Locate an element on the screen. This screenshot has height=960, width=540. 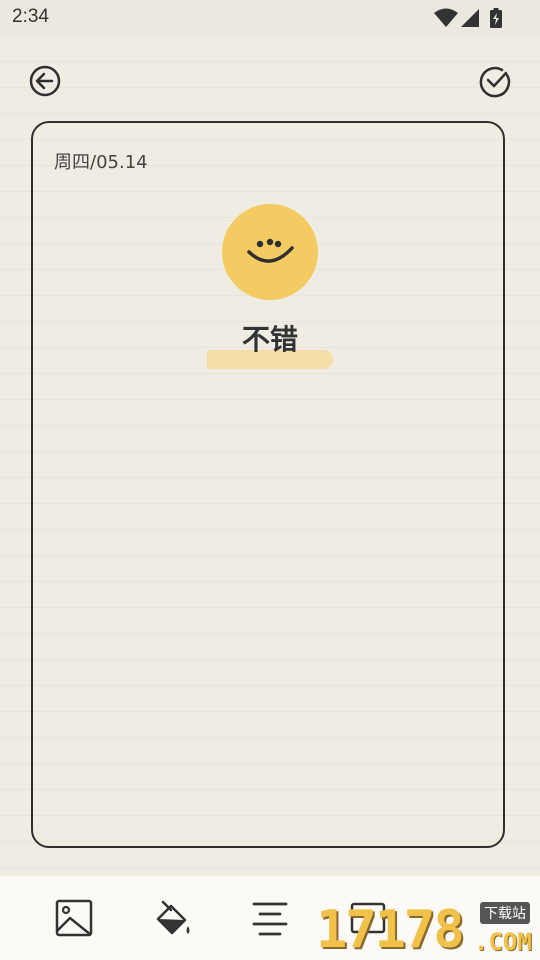
watermark-number: 17178 is located at coordinates (390, 930).